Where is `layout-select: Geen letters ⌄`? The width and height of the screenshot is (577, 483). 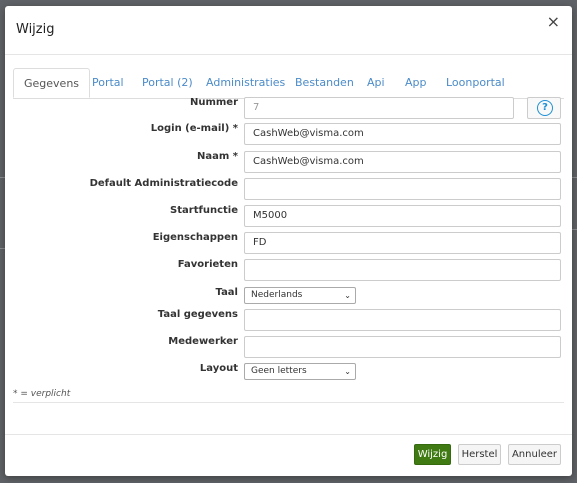 layout-select: Geen letters ⌄ is located at coordinates (300, 371).